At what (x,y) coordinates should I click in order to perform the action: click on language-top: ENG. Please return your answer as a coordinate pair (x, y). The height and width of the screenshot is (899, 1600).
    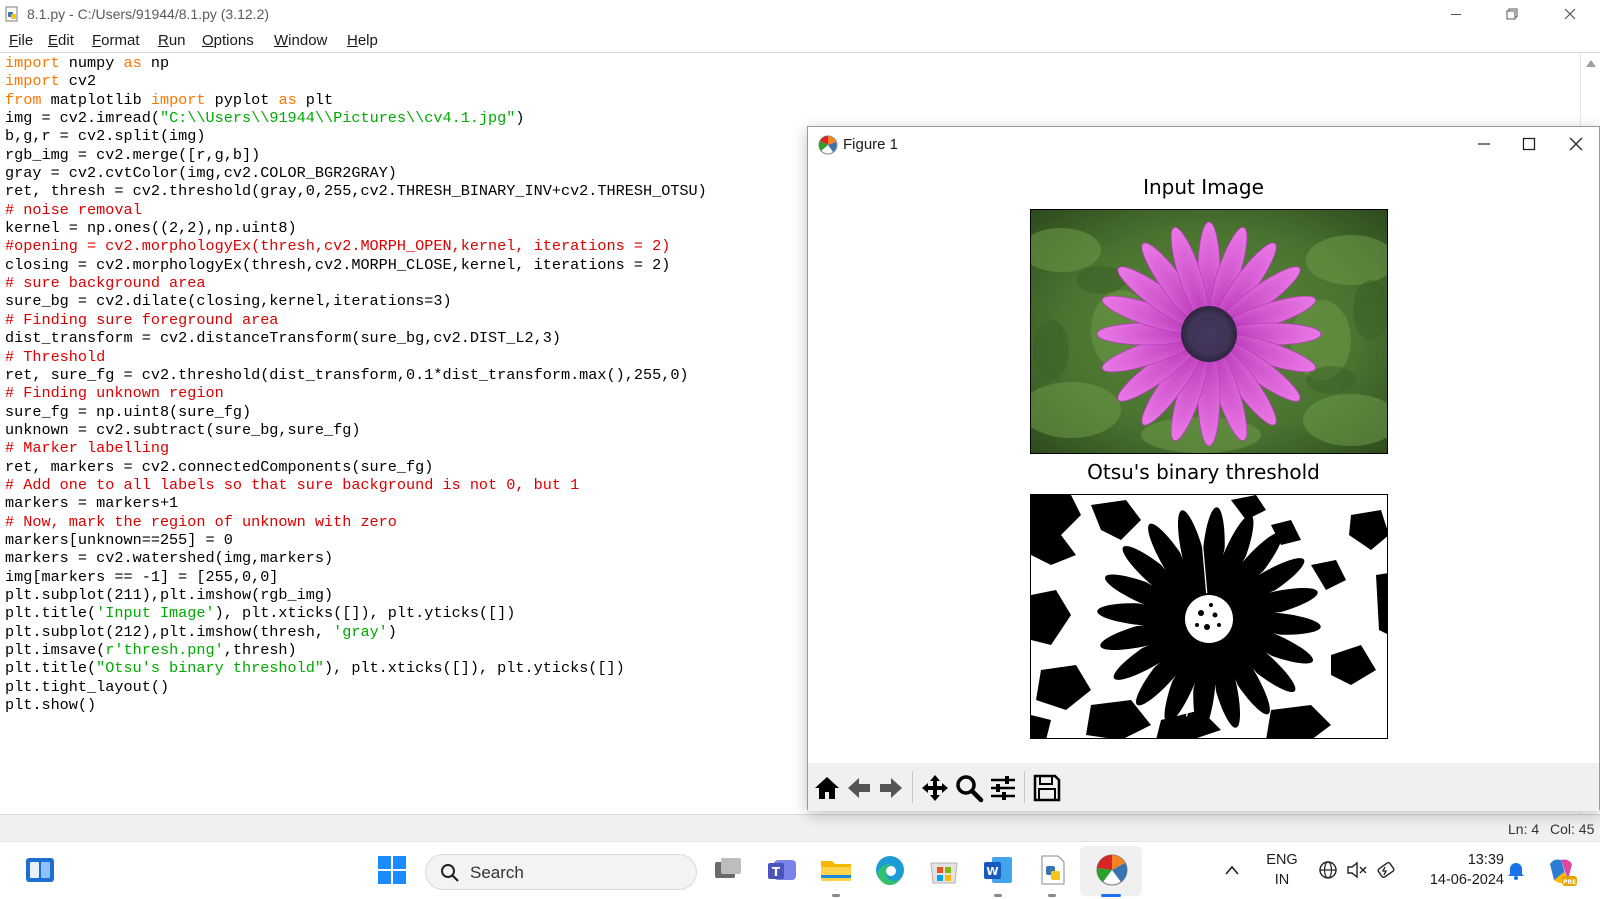
    Looking at the image, I should click on (1282, 860).